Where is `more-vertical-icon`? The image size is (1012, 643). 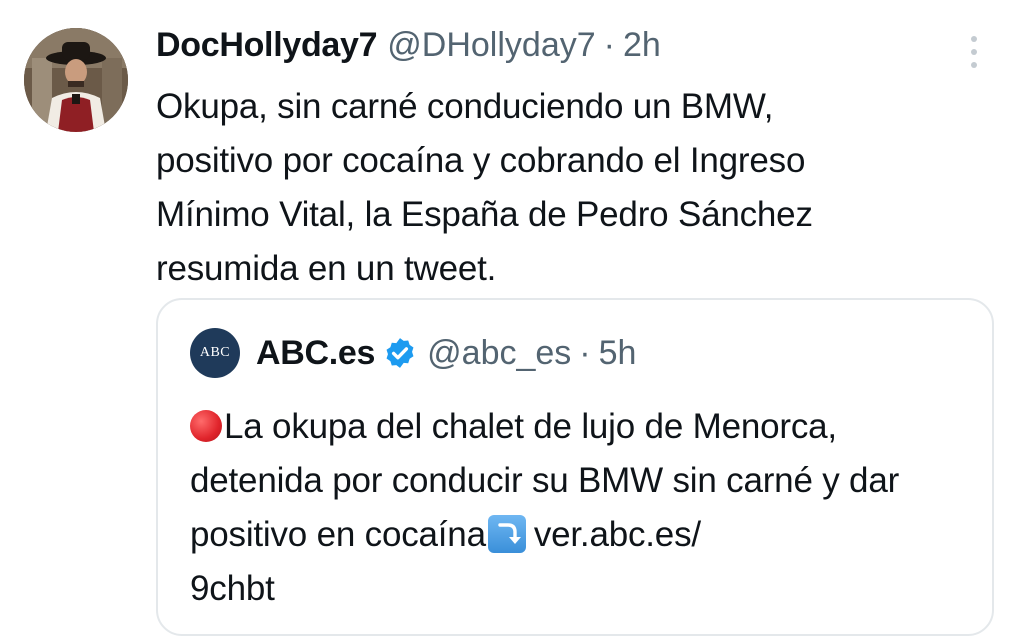 more-vertical-icon is located at coordinates (974, 52).